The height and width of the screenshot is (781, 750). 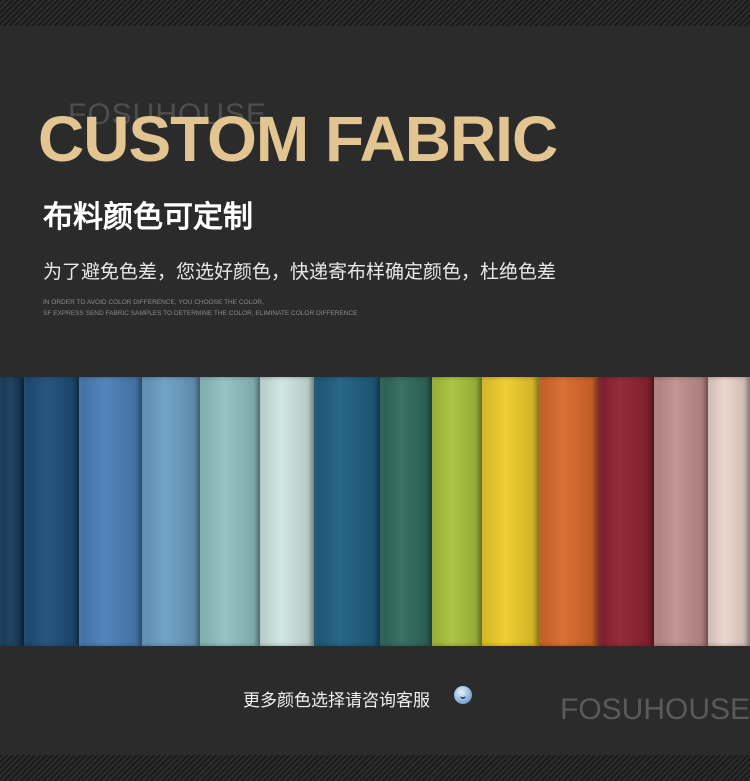 What do you see at coordinates (375, 13) in the screenshot?
I see `top-stripe-band` at bounding box center [375, 13].